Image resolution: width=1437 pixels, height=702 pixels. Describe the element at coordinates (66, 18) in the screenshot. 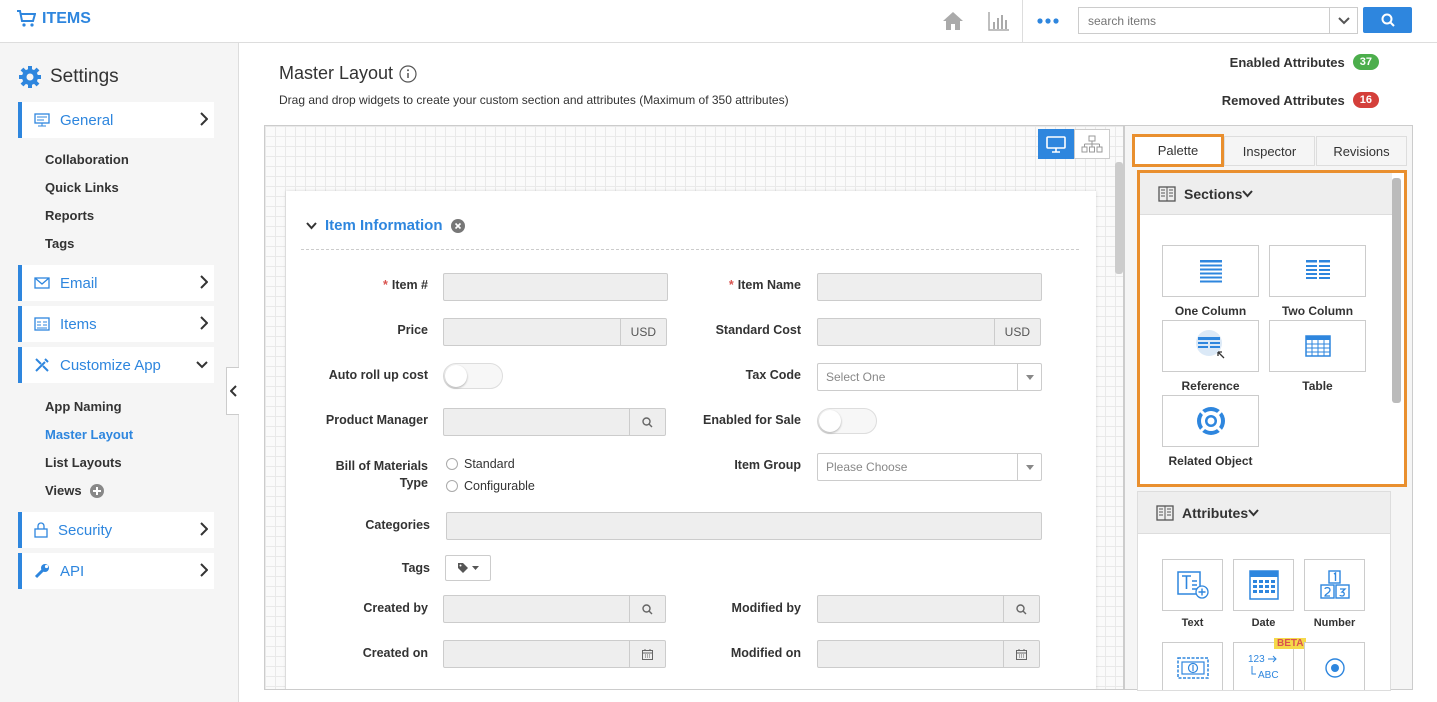

I see `app-title-label: ITEMS` at that location.